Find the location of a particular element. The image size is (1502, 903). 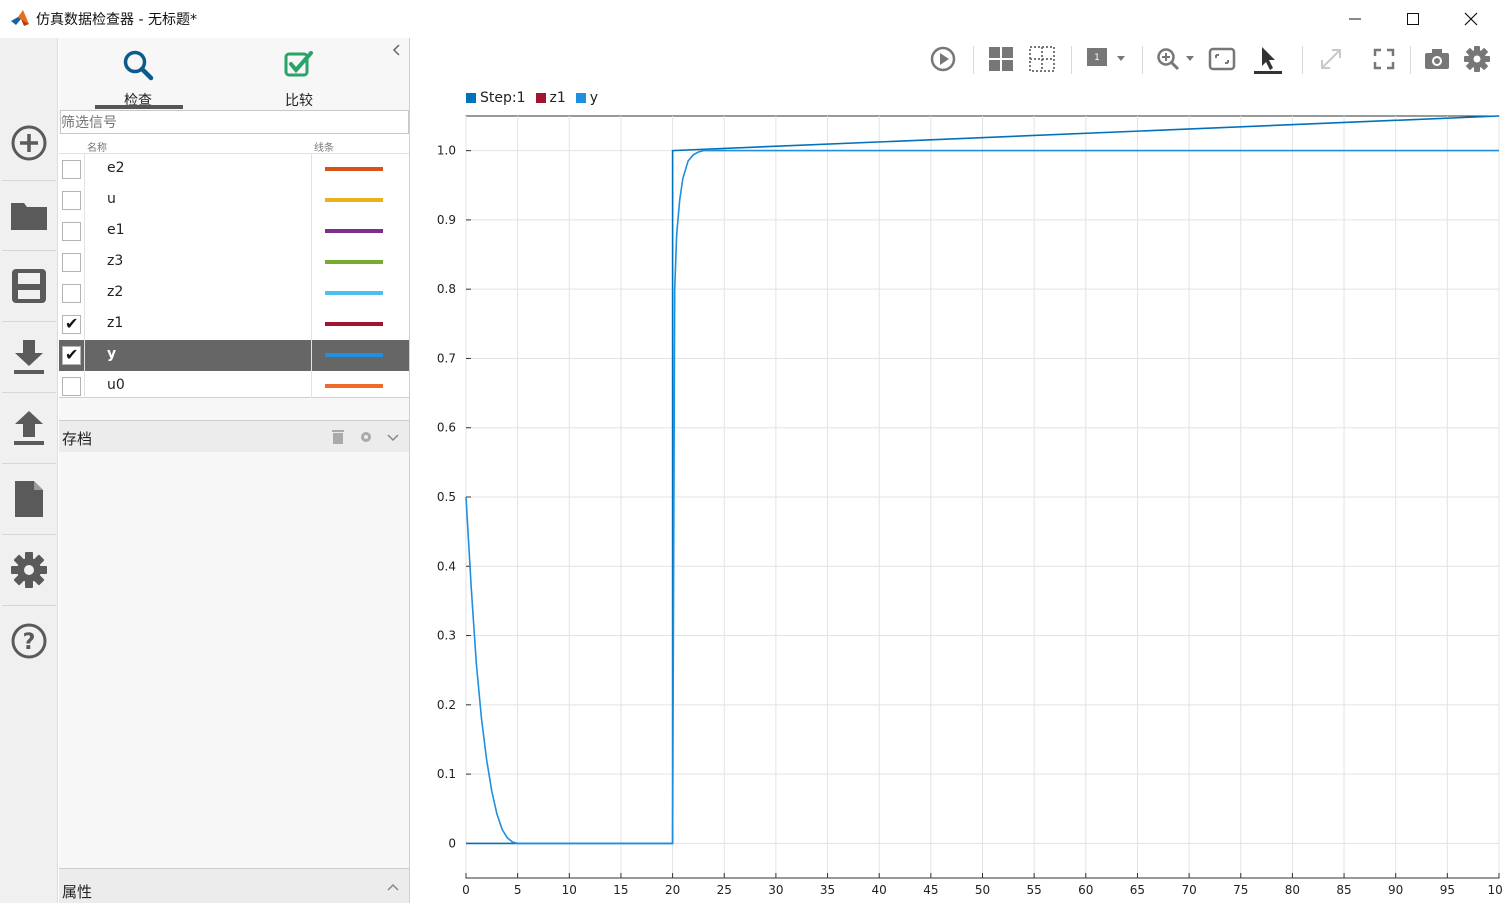

import-button is located at coordinates (29, 357).